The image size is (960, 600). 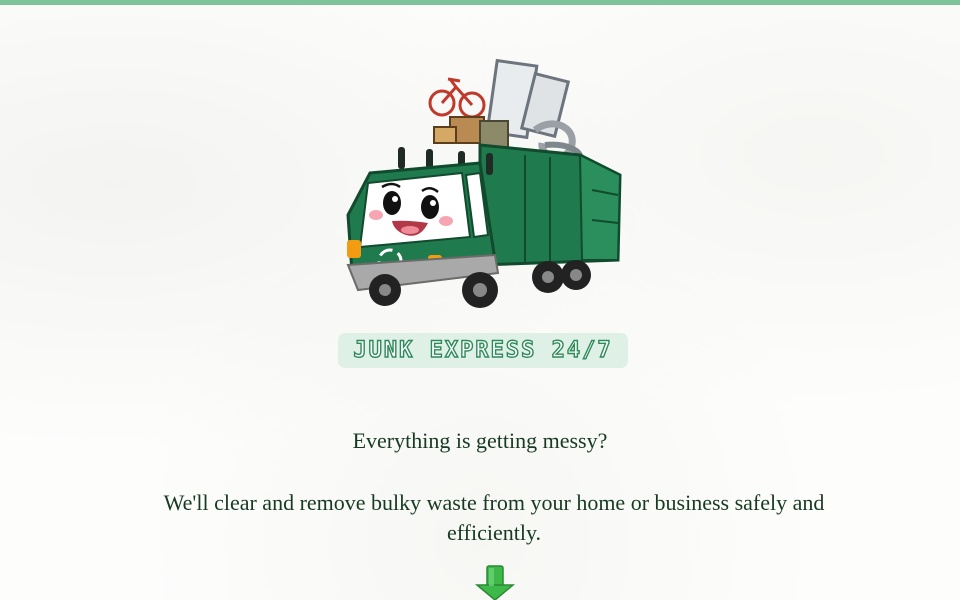 I want to click on brand-badge: JUNK EXPRESS 24/7, so click(x=483, y=350).